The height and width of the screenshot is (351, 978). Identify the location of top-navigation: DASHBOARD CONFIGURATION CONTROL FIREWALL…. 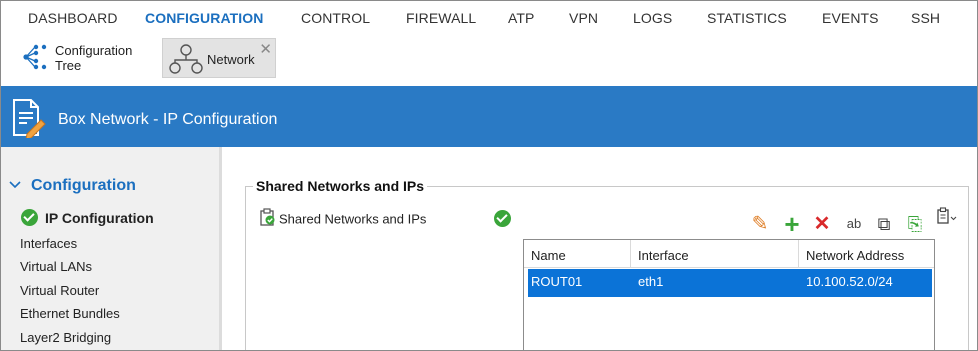
(489, 18).